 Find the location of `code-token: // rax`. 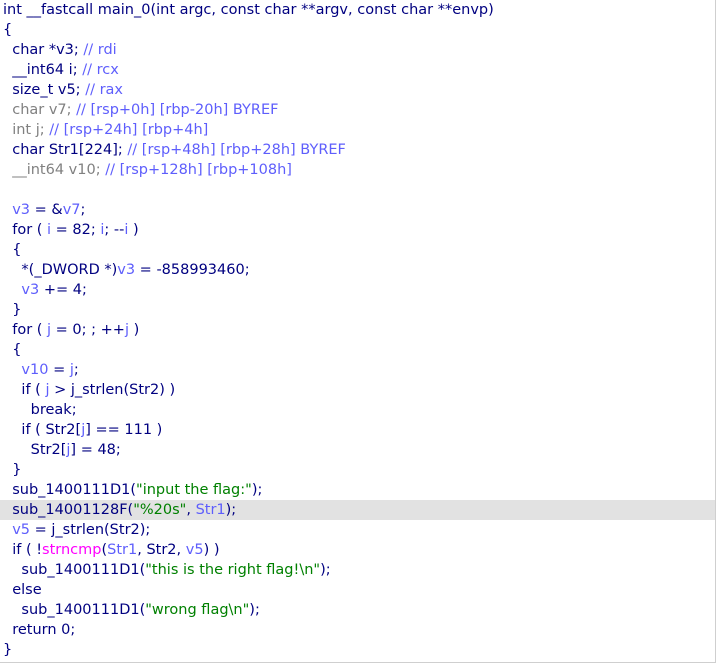

code-token: // rax is located at coordinates (104, 90).